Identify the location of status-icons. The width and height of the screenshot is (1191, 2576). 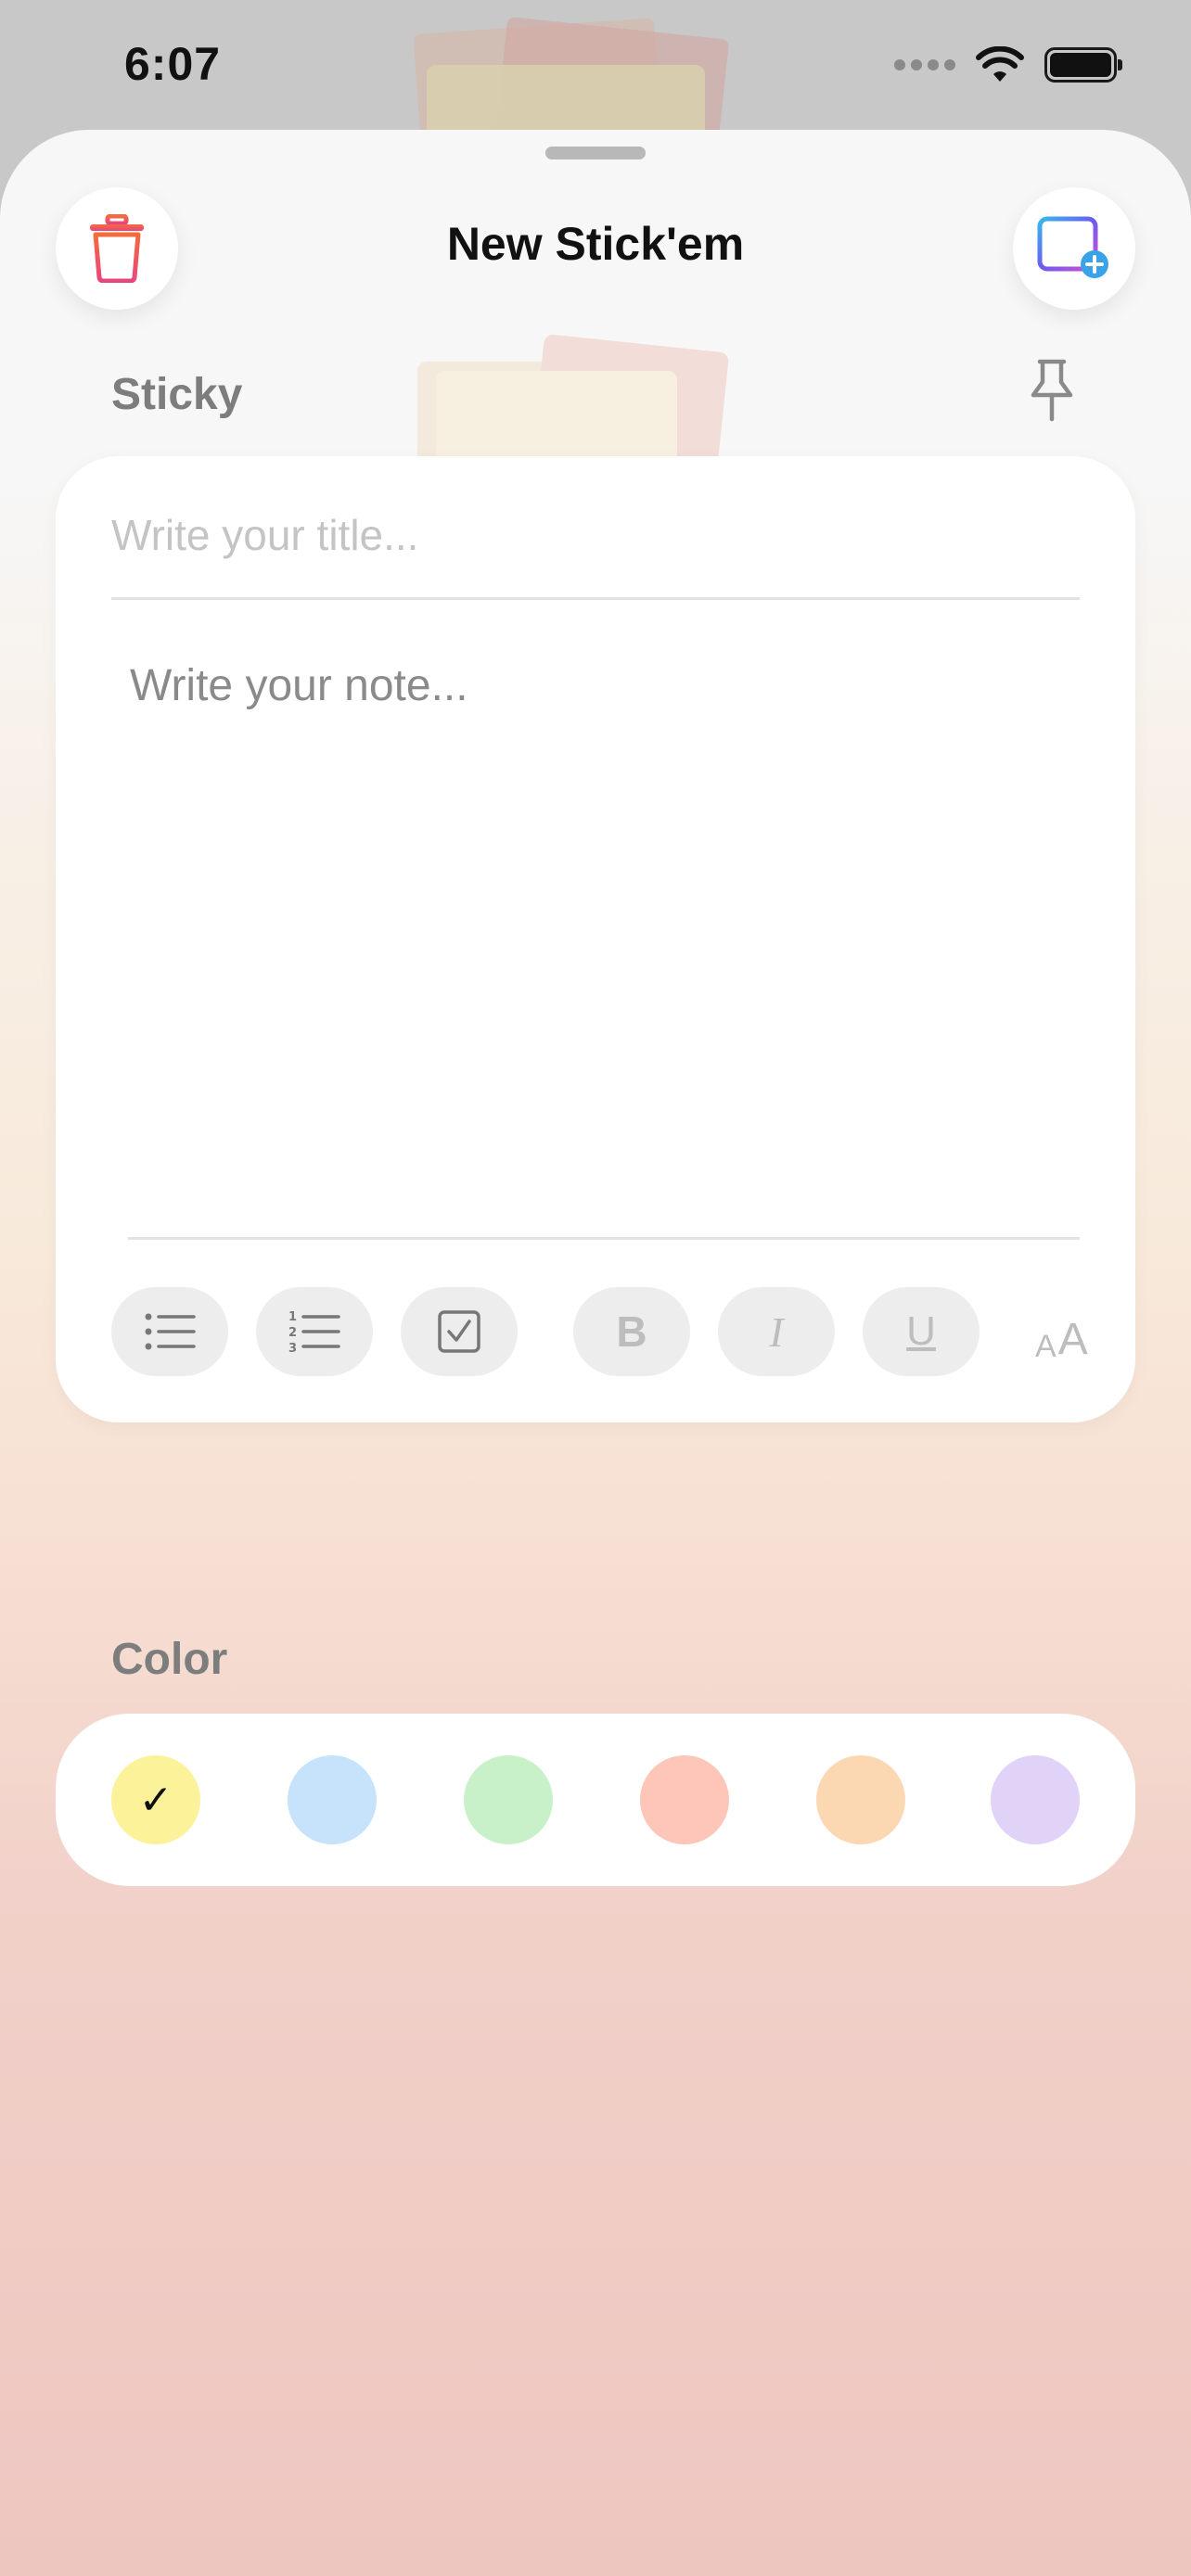
(1008, 64).